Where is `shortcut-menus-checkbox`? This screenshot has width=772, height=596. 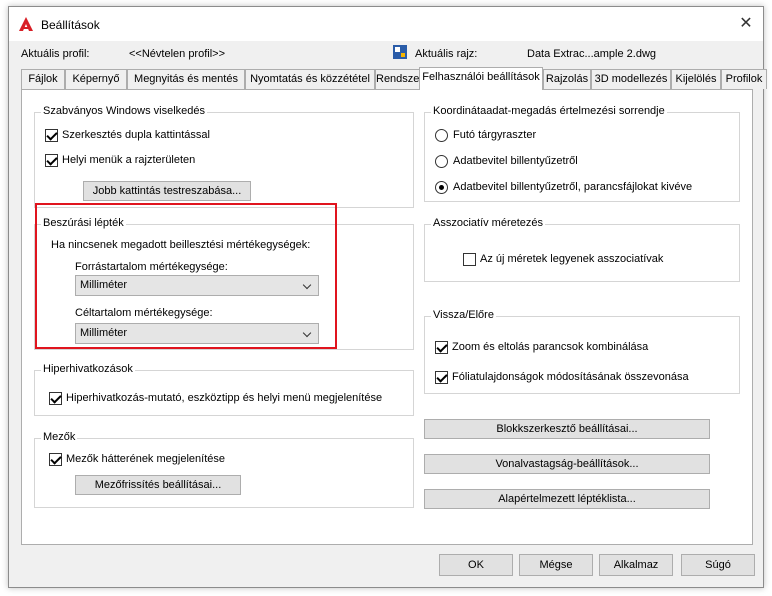
shortcut-menus-checkbox is located at coordinates (51, 160).